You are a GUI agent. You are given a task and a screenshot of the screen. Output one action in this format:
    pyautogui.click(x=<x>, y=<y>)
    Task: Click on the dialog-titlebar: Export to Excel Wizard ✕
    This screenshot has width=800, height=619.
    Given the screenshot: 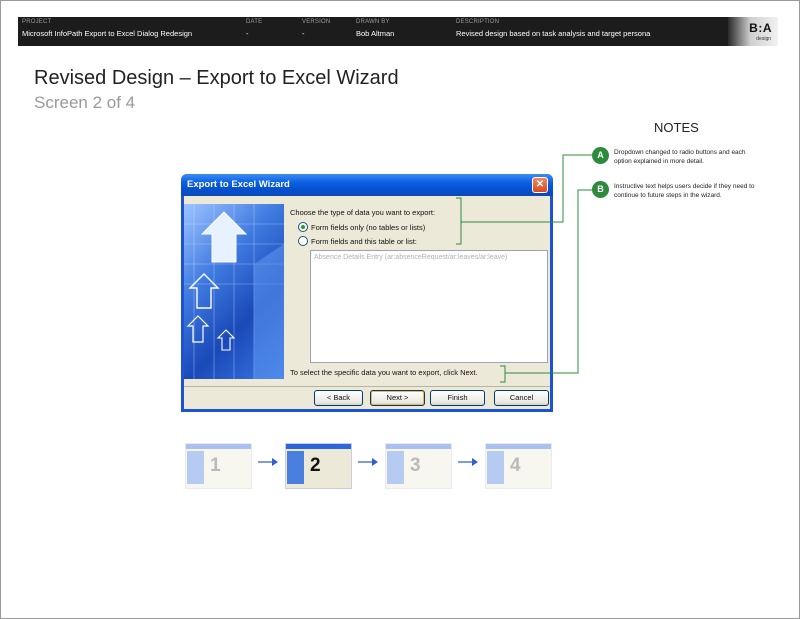 What is the action you would take?
    pyautogui.click(x=367, y=185)
    